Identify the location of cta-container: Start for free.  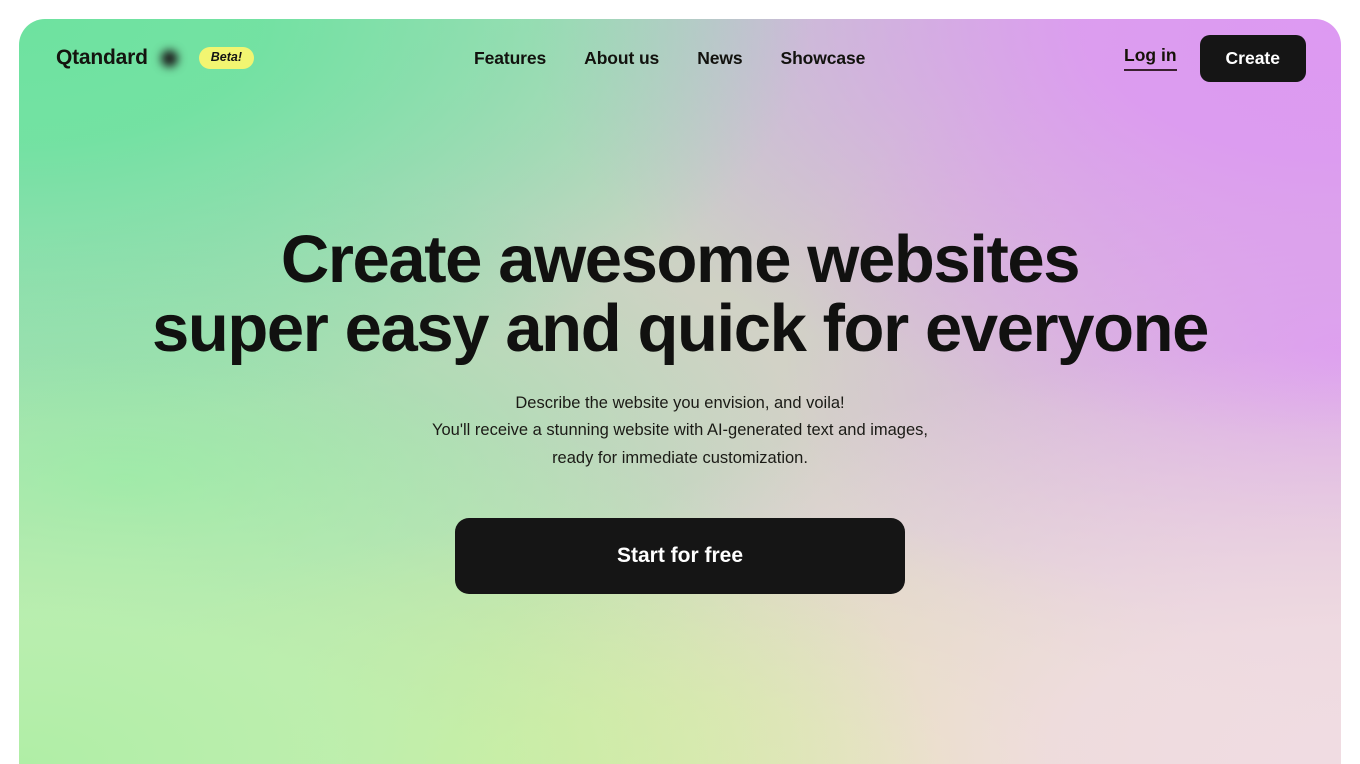
(680, 555).